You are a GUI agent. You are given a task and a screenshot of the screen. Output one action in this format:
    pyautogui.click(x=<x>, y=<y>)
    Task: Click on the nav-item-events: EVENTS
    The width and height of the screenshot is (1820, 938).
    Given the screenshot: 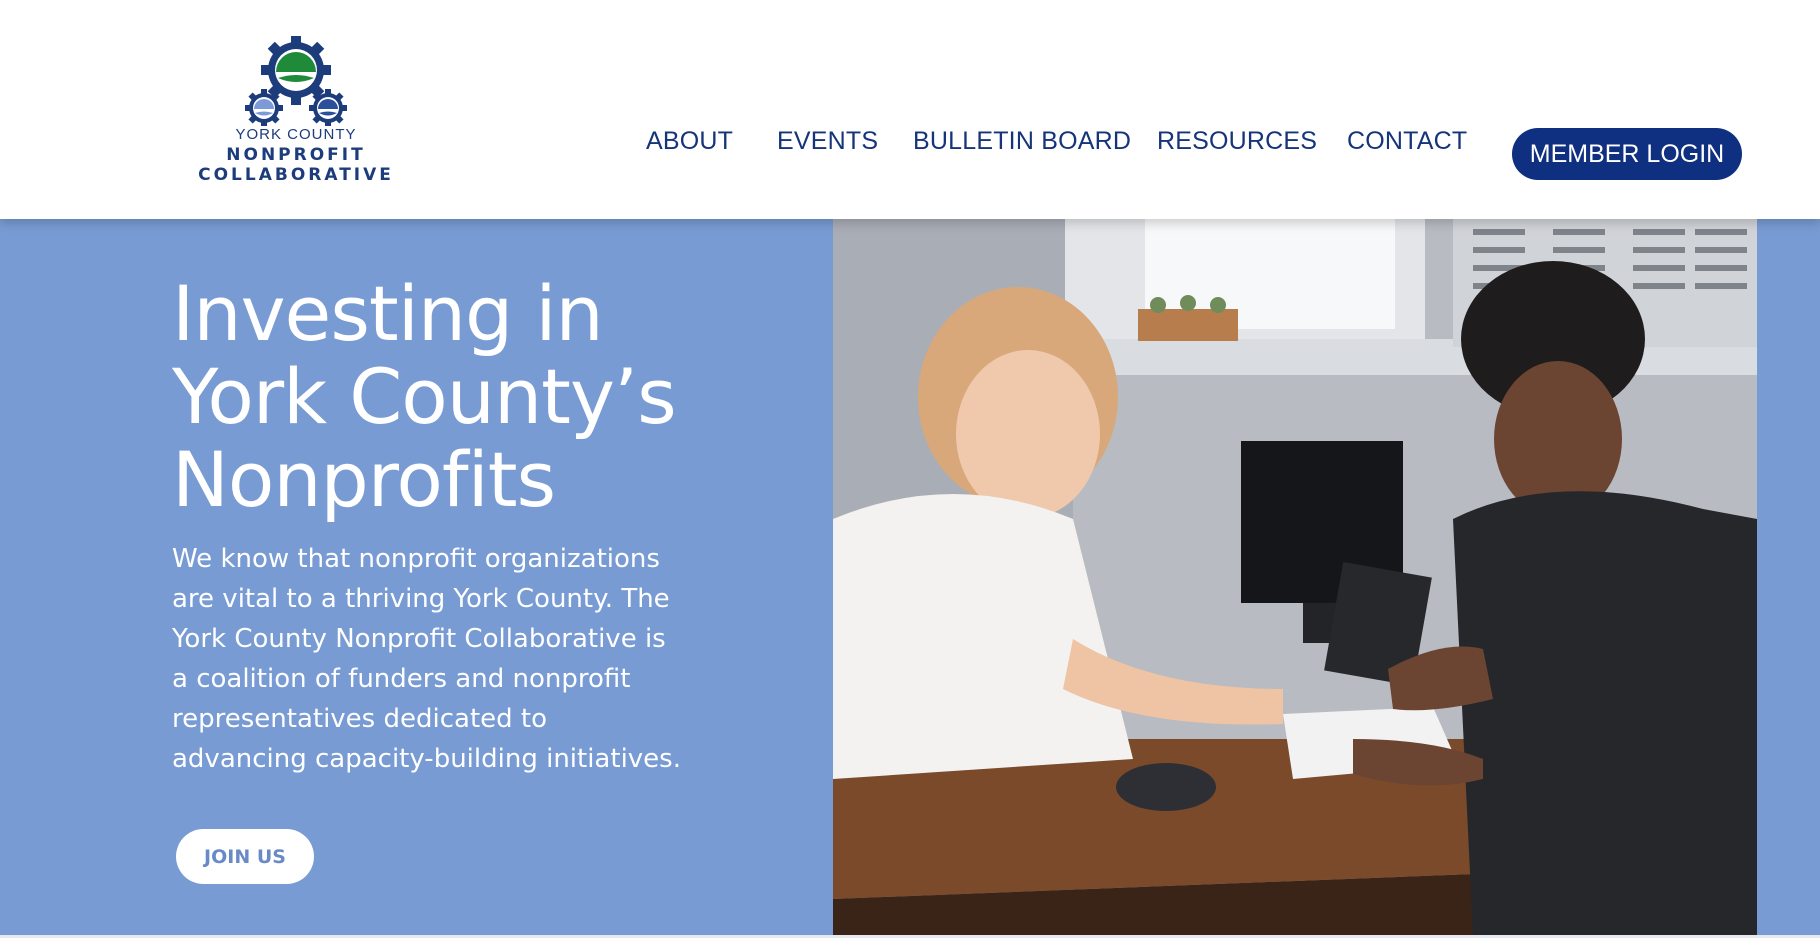 What is the action you would take?
    pyautogui.click(x=827, y=141)
    